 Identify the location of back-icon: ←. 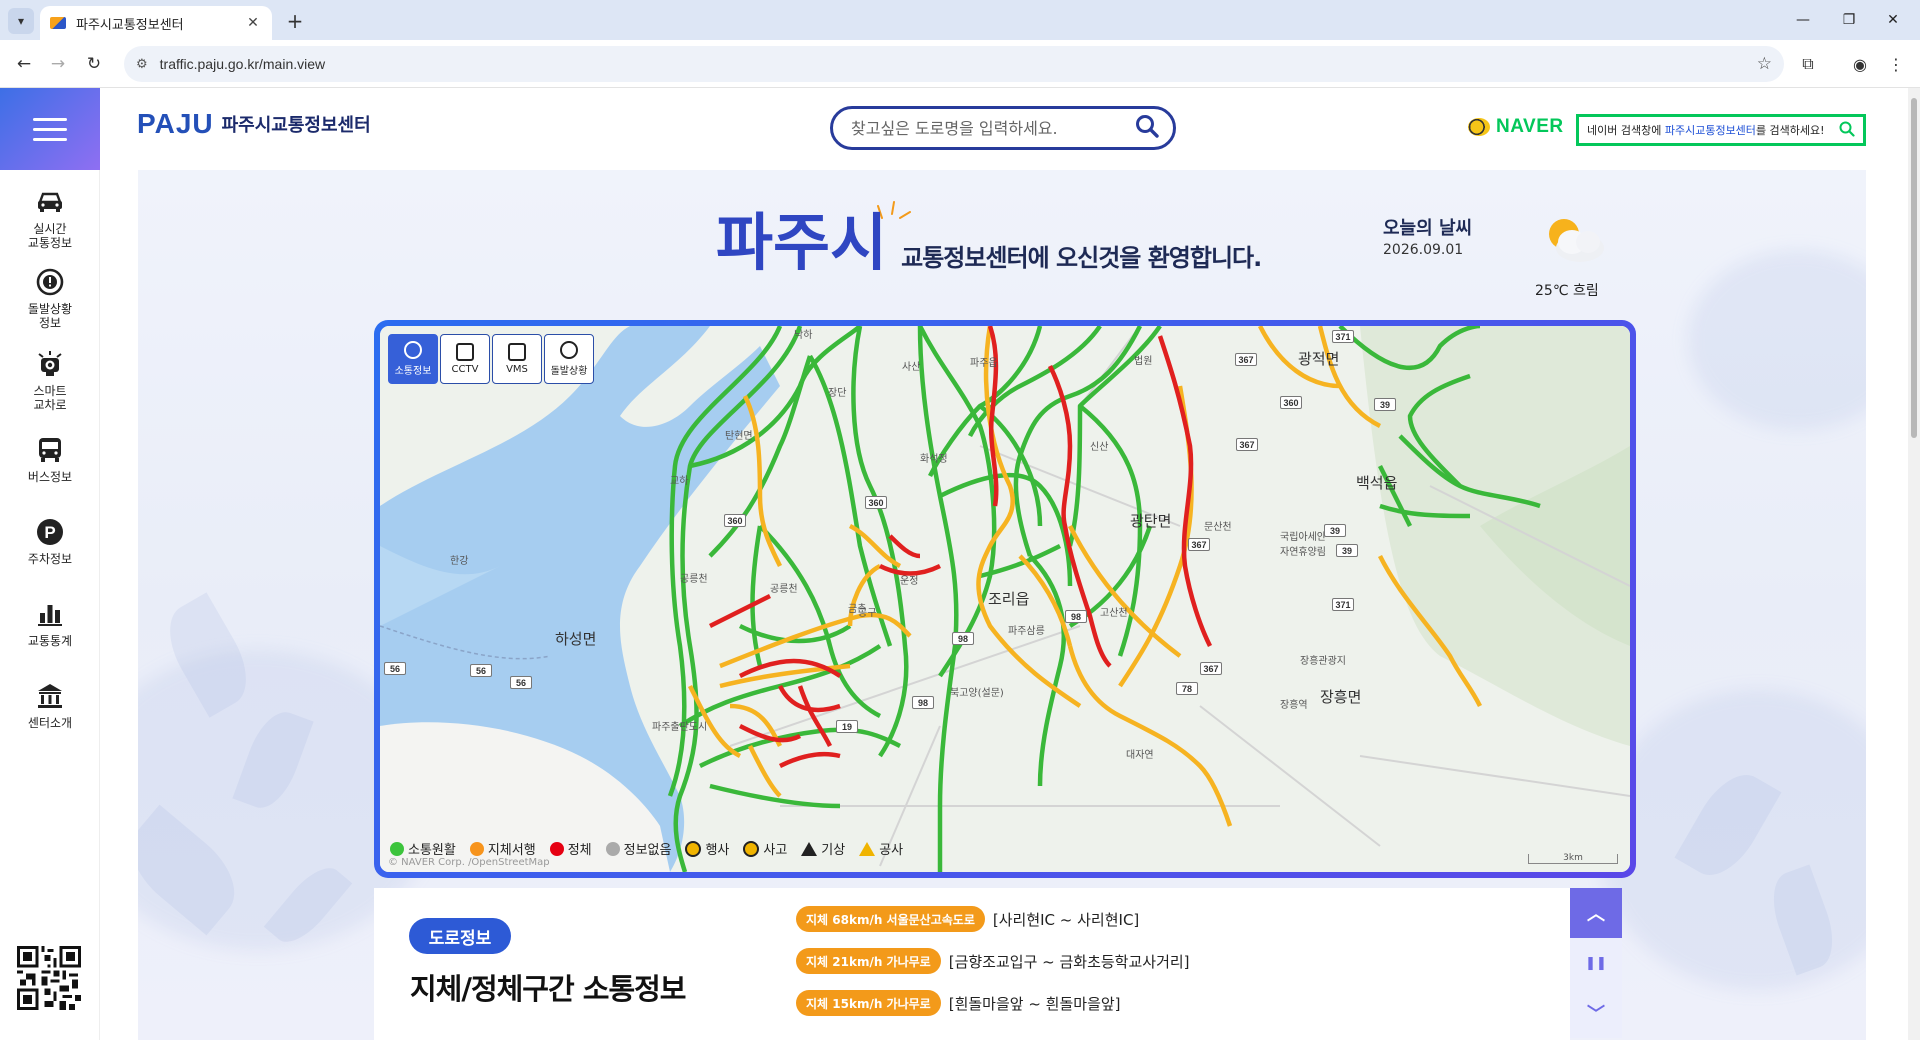
(24, 64).